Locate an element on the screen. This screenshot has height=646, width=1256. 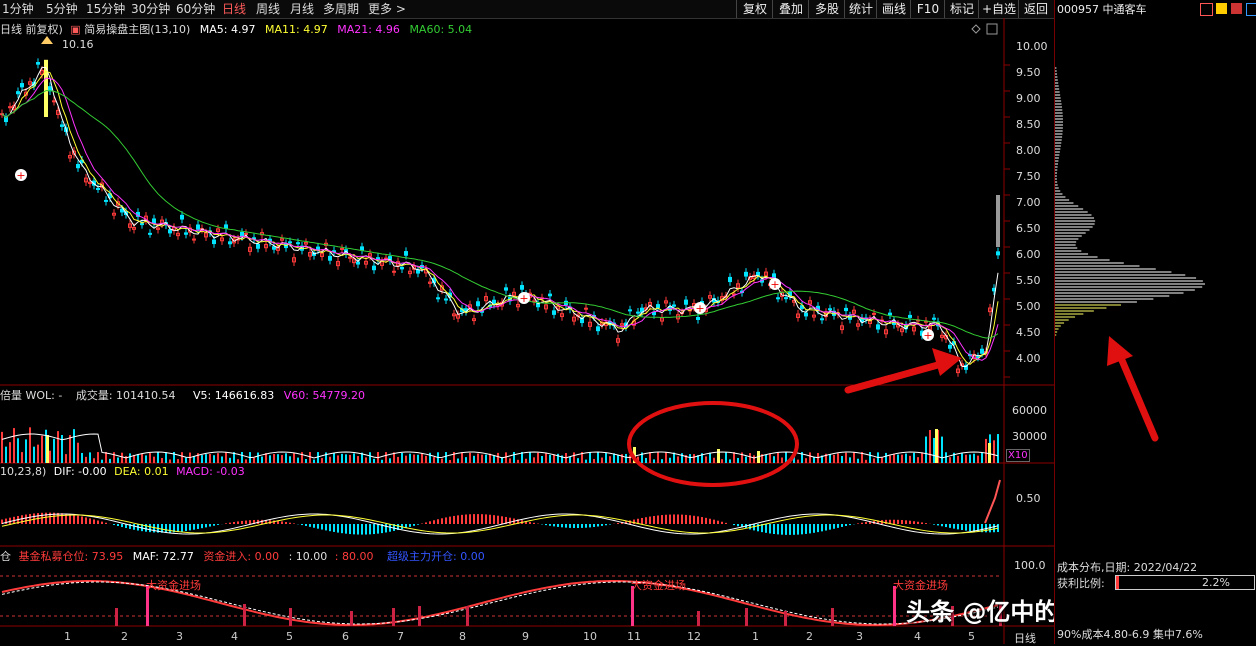
vol-tick-30000: 30000 is located at coordinates (1029, 436).